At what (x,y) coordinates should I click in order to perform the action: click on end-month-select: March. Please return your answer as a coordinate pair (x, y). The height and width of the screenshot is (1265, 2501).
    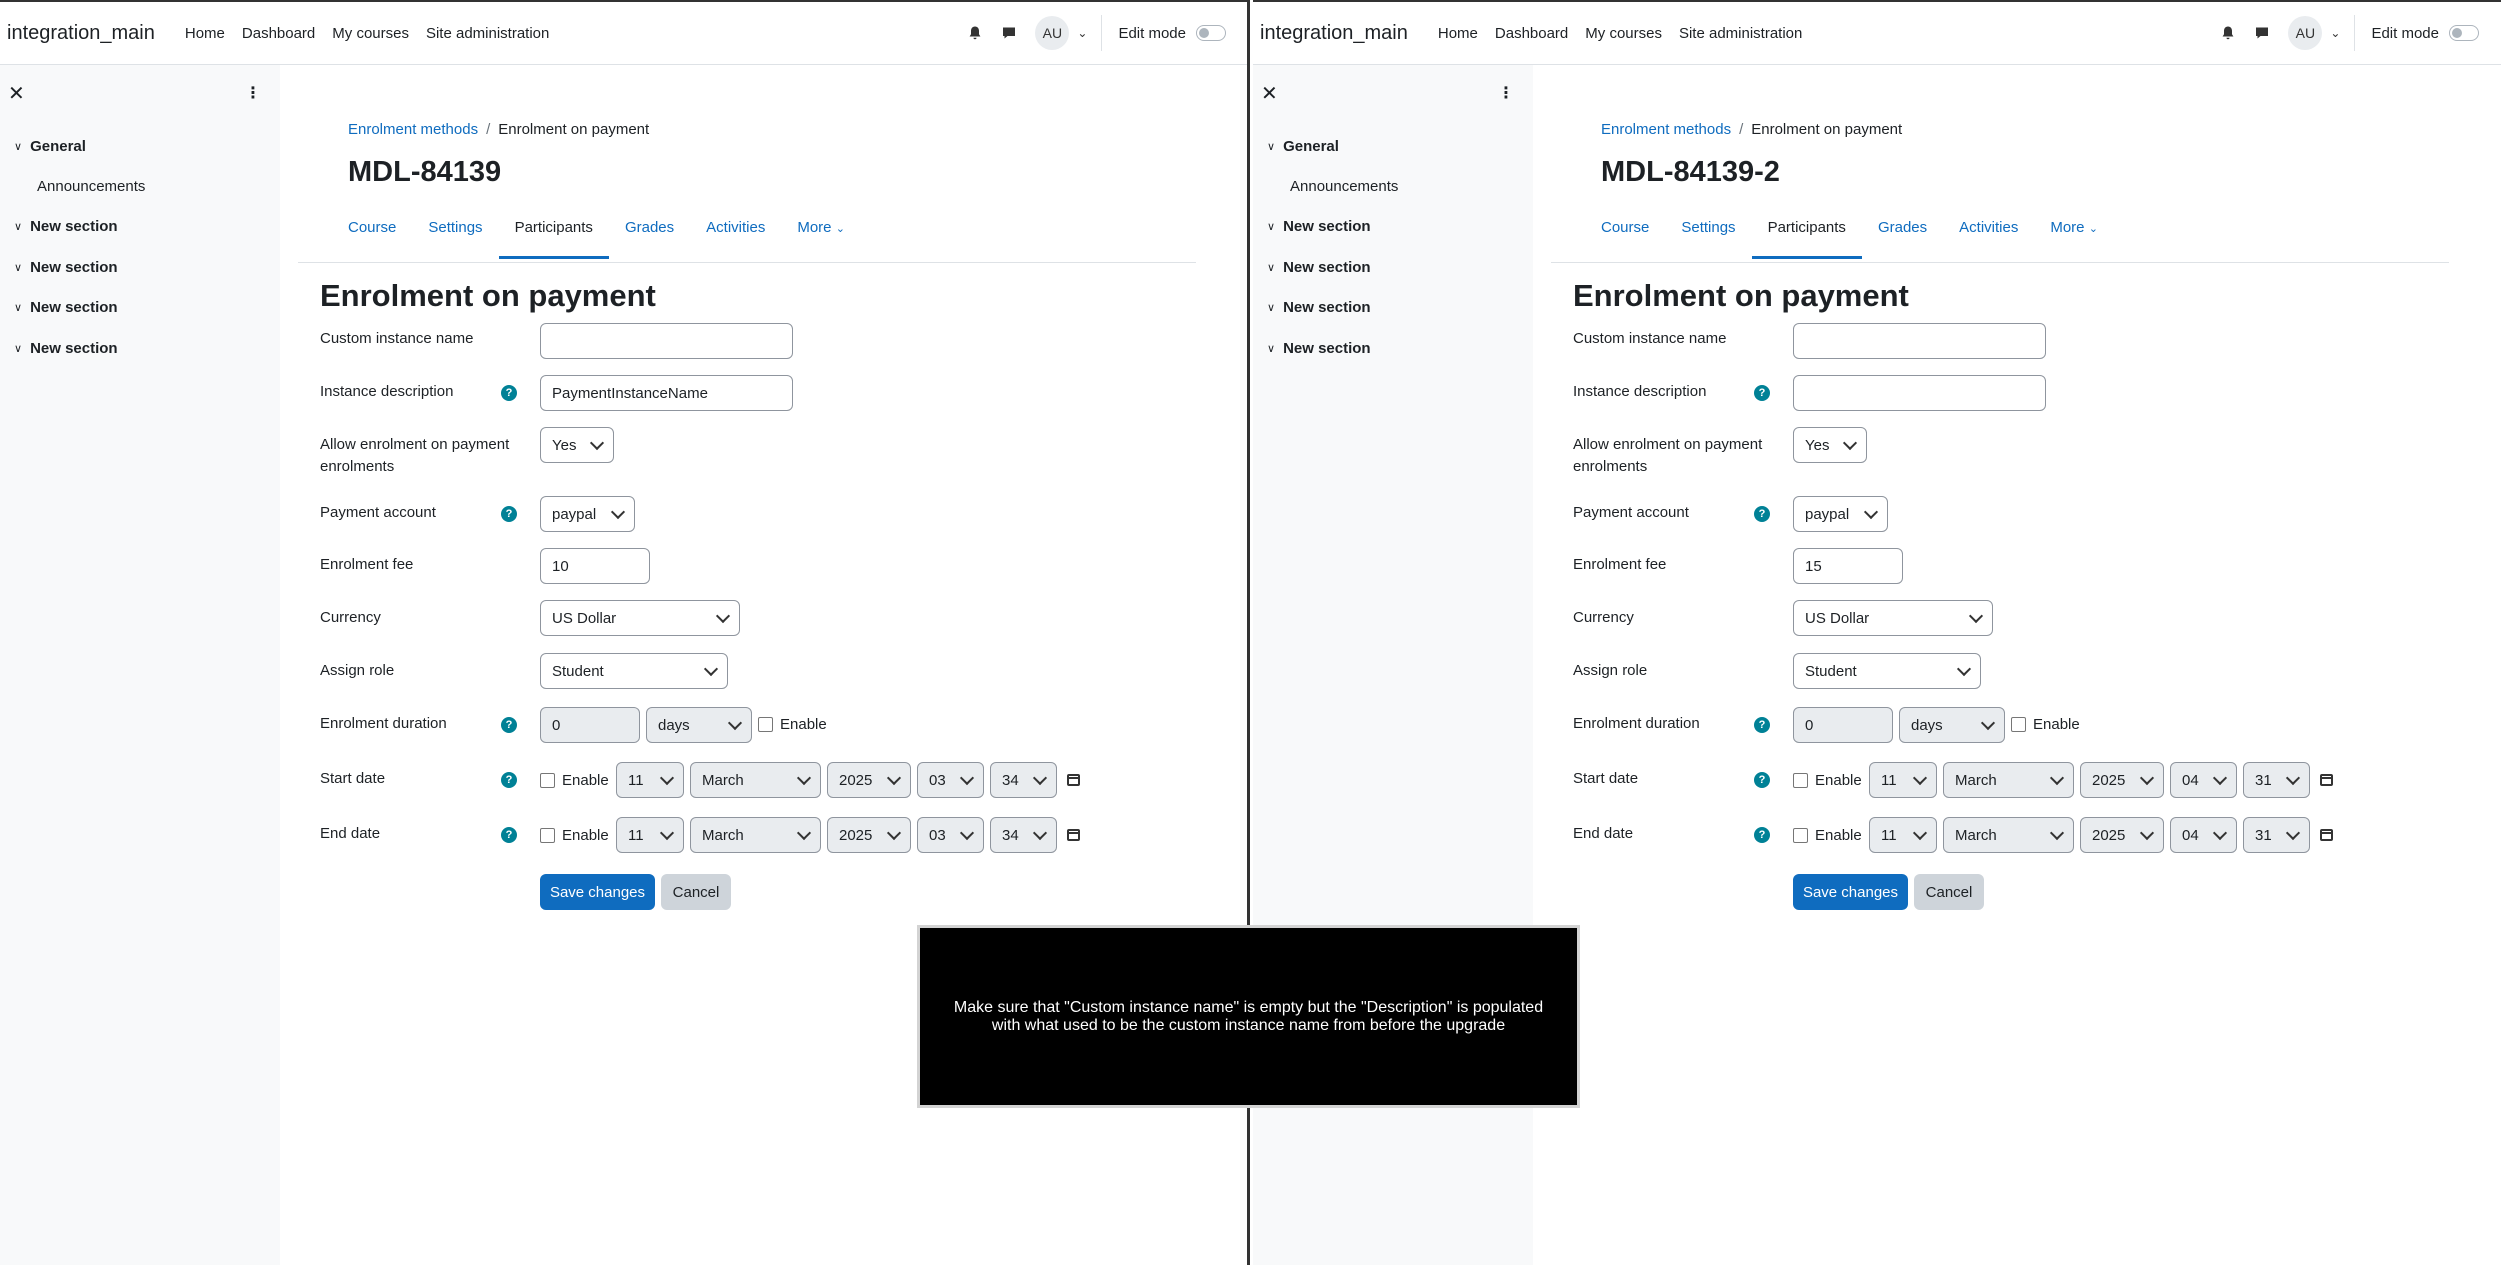
    Looking at the image, I should click on (2008, 835).